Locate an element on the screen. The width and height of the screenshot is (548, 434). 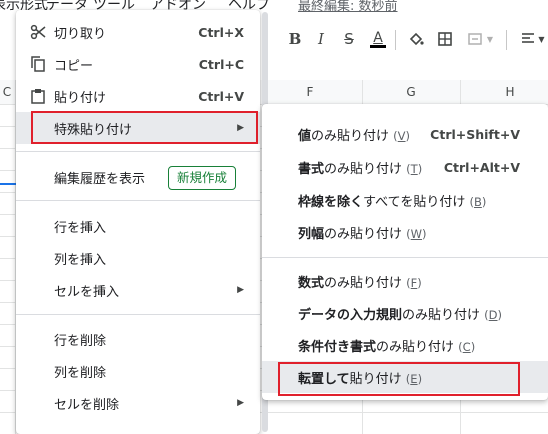
submenu-item-data-validation-only: データの入力規則のみ貼り付け (D) is located at coordinates (405, 313).